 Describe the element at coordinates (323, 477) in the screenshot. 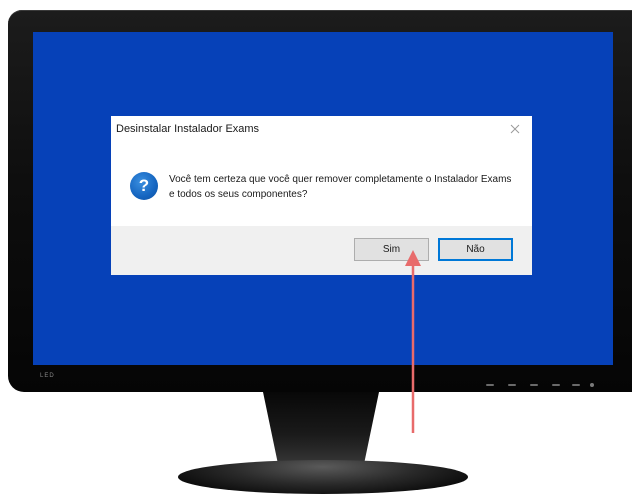

I see `monitor-stand-base` at that location.